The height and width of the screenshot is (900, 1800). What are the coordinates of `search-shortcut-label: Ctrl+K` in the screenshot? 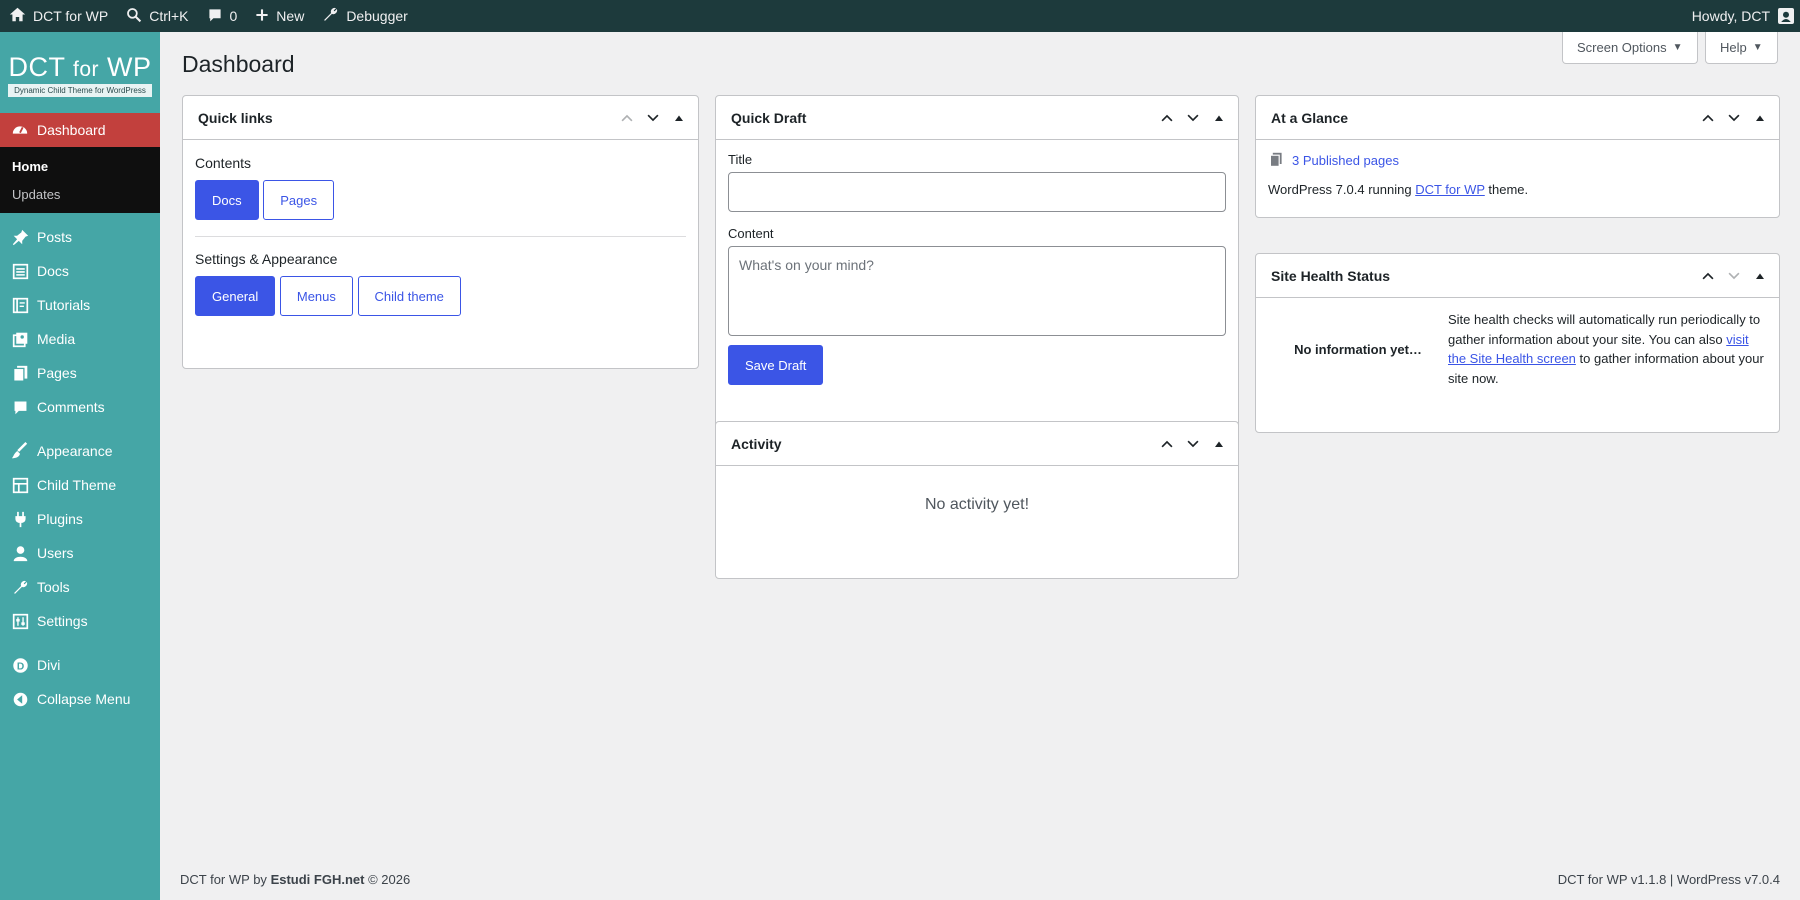 It's located at (169, 16).